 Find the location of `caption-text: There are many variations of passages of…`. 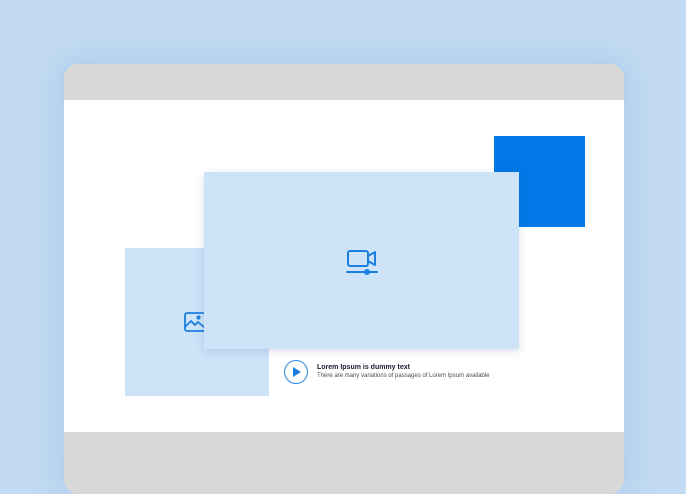

caption-text: There are many variations of passages of… is located at coordinates (403, 376).